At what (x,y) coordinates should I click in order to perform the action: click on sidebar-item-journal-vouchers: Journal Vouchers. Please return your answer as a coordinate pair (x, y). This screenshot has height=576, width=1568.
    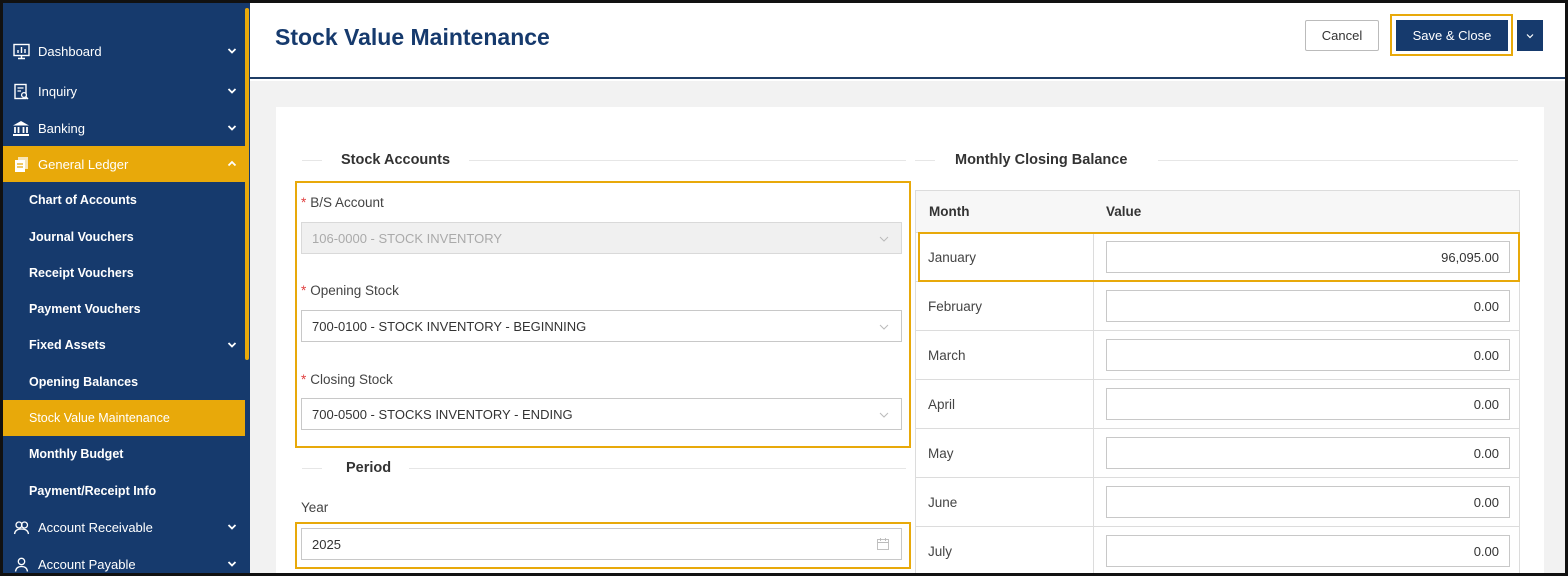
    Looking at the image, I should click on (124, 237).